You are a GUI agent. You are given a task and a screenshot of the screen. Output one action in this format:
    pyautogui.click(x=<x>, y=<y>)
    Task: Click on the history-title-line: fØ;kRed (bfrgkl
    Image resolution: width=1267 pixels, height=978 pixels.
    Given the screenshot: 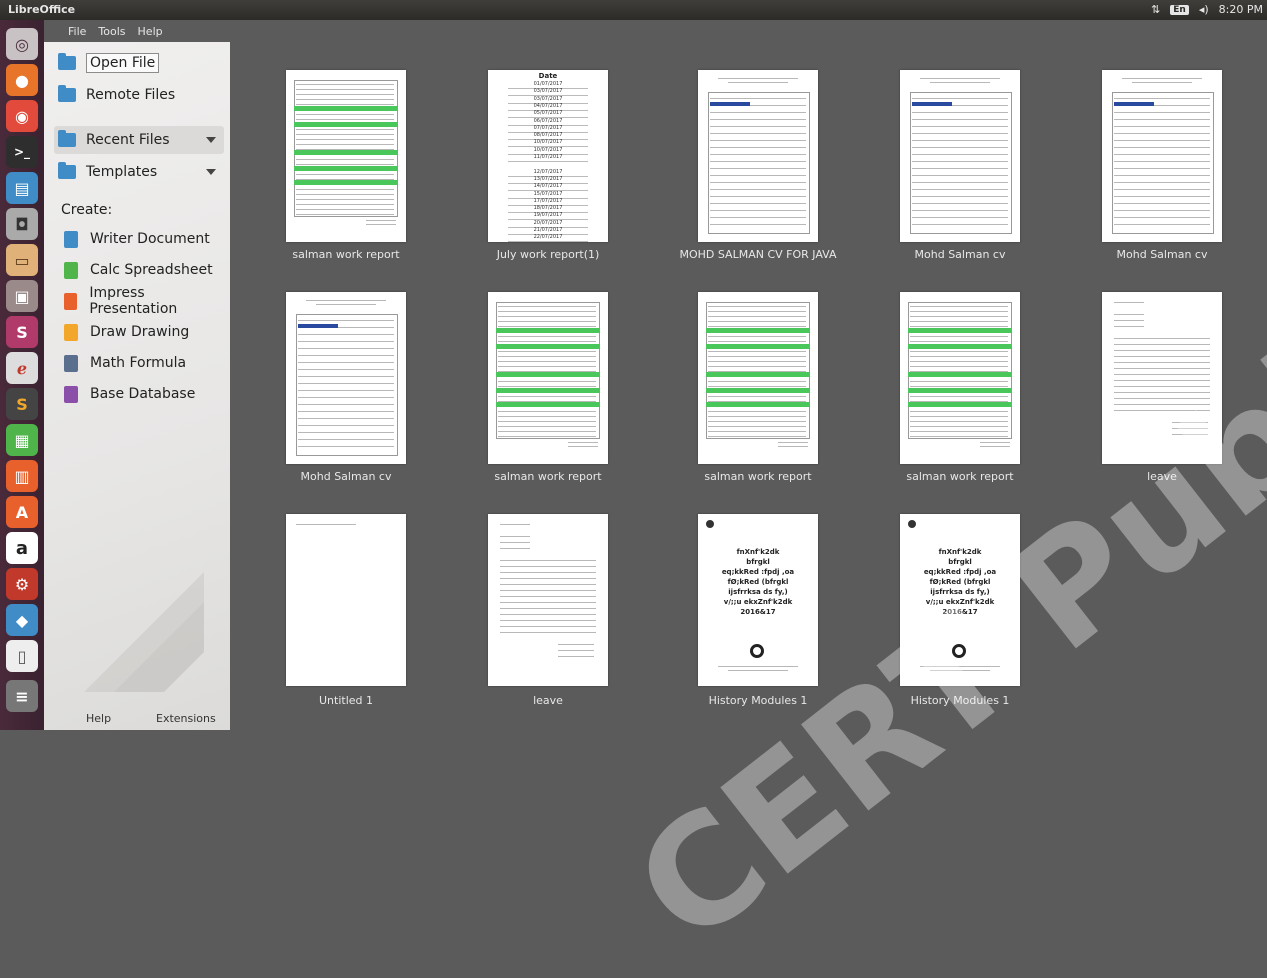 What is the action you would take?
    pyautogui.click(x=960, y=582)
    